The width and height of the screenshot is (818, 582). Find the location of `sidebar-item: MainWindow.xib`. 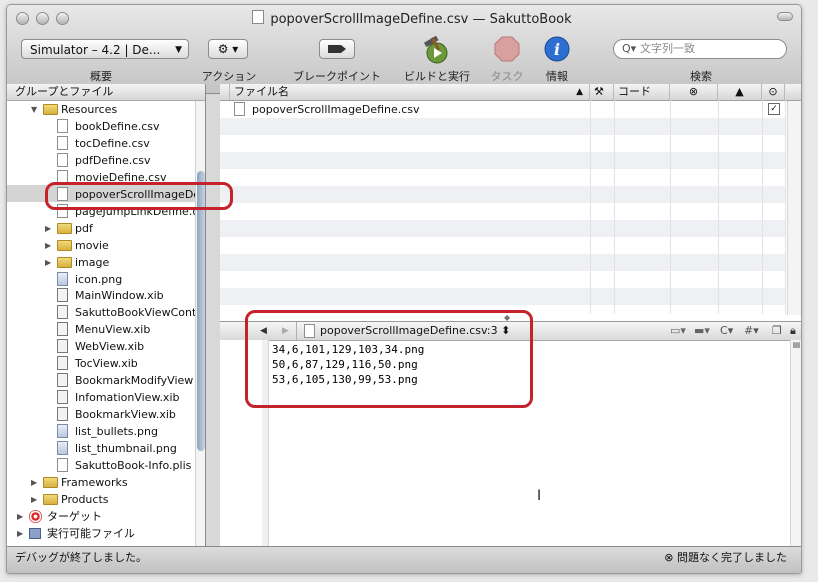

sidebar-item: MainWindow.xib is located at coordinates (101, 295).